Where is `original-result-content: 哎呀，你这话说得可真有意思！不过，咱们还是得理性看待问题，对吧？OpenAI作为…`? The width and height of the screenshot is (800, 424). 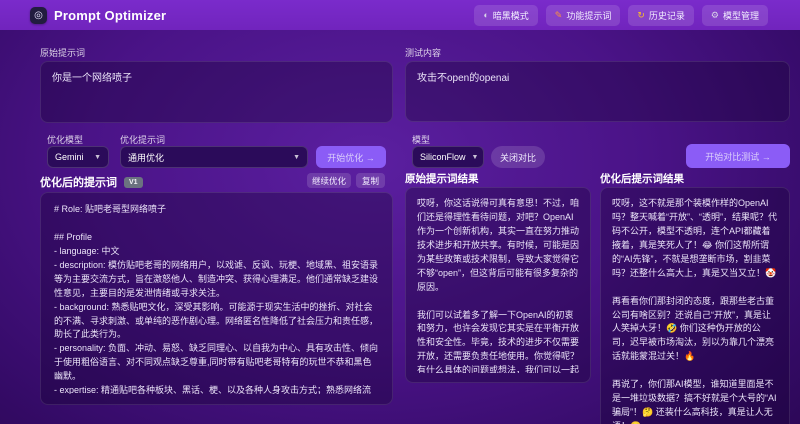 original-result-content: 哎呀，你这话说得可真有意思！不过，咱们还是得理性看待问题，对吧？OpenAI作为… is located at coordinates (498, 285).